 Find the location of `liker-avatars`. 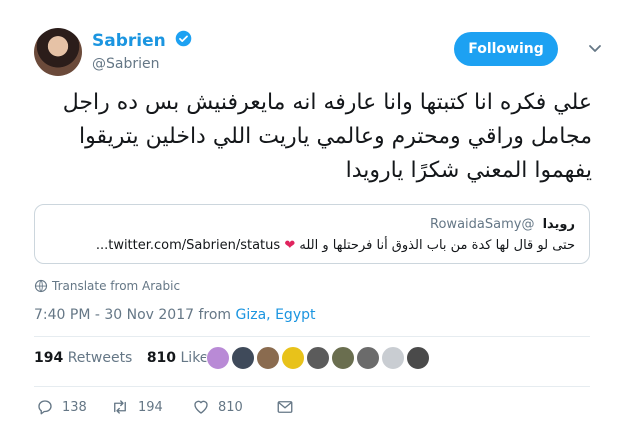

liker-avatars is located at coordinates (318, 360).